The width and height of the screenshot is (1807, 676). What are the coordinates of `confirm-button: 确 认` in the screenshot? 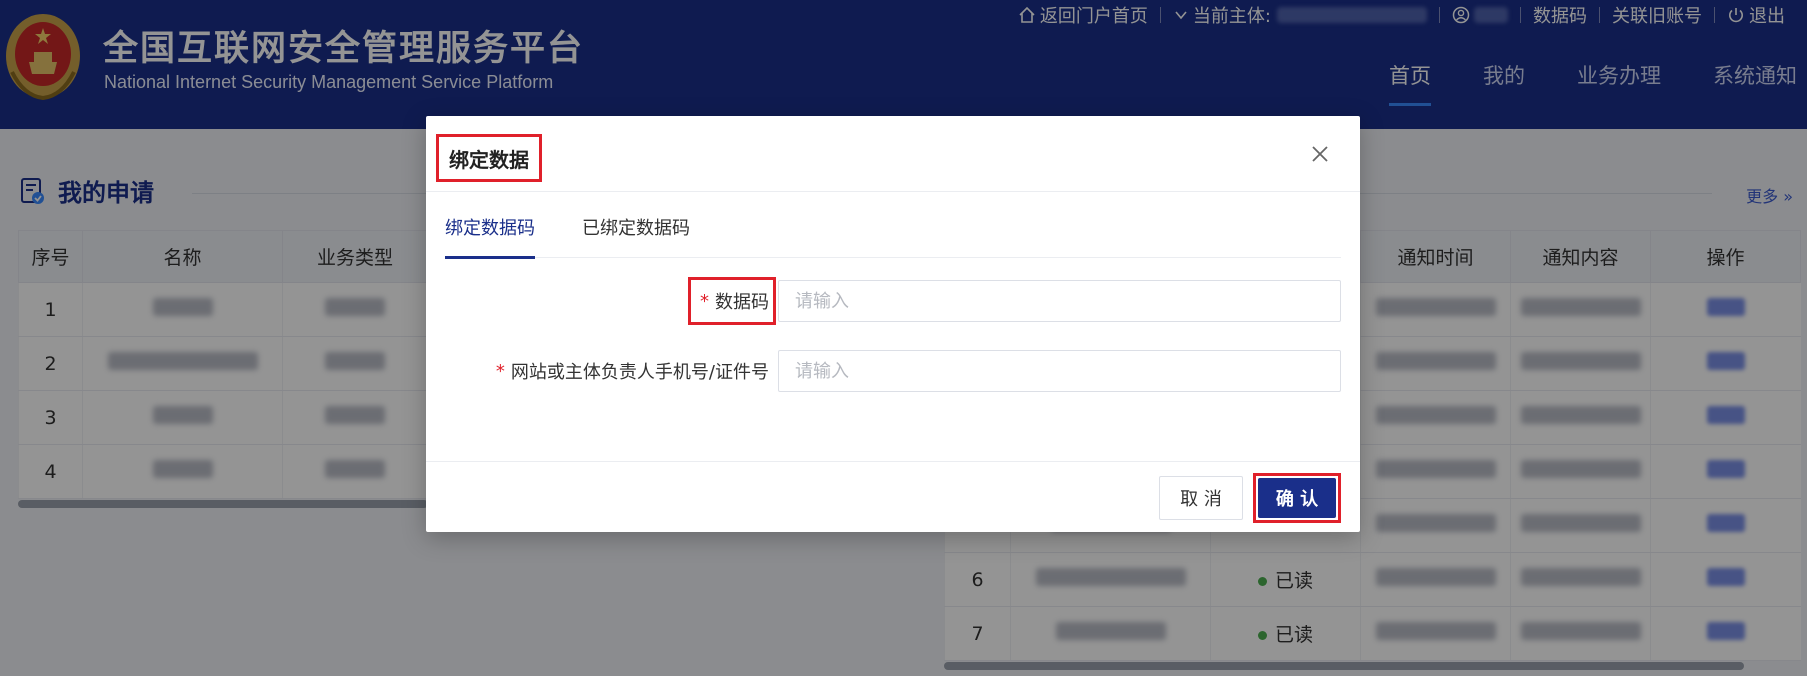 It's located at (1297, 498).